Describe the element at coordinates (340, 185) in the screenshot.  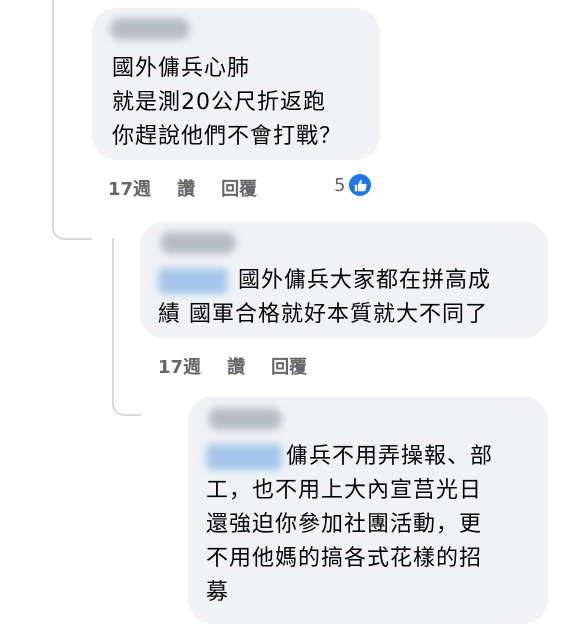
I see `reaction-count: 5` at that location.